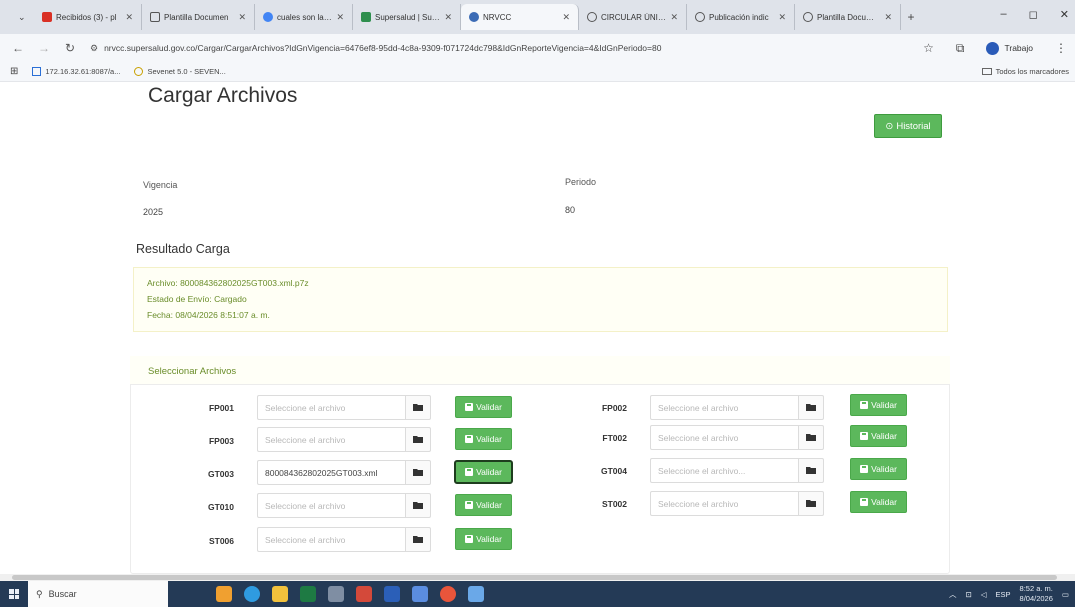 The image size is (1075, 607). Describe the element at coordinates (1036, 594) in the screenshot. I see `clock: 8:52 a. m. 8/04/2026` at that location.